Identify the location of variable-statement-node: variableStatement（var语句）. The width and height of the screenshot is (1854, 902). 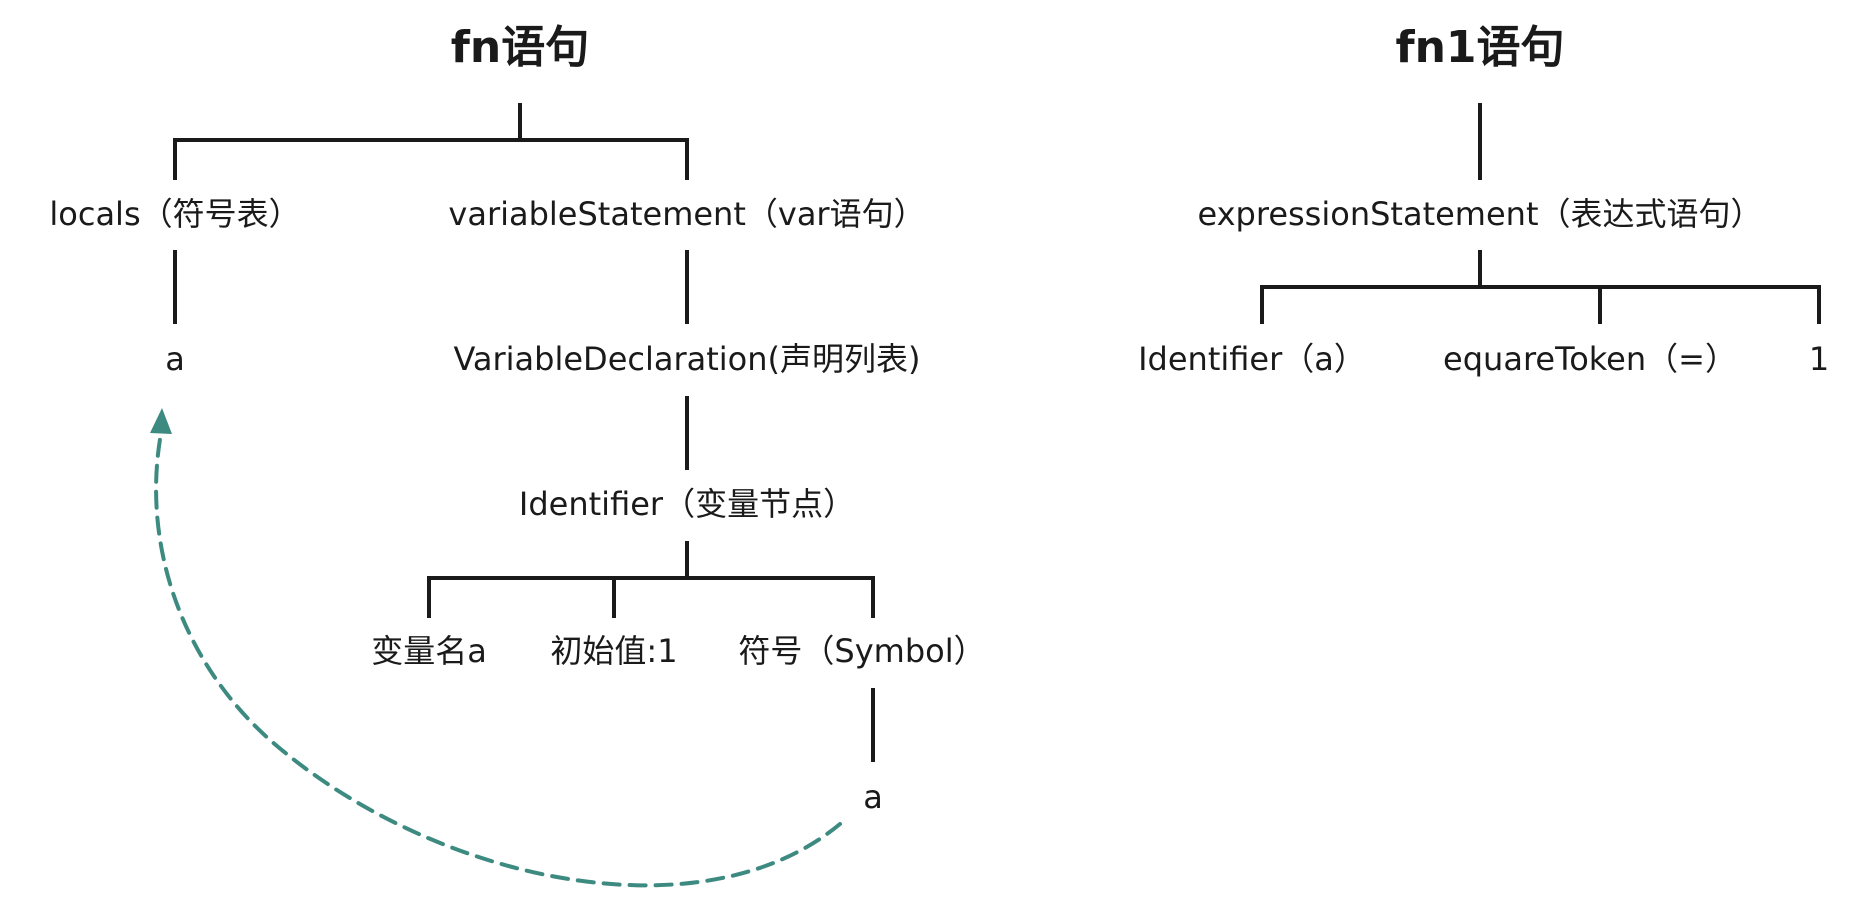
(686, 214).